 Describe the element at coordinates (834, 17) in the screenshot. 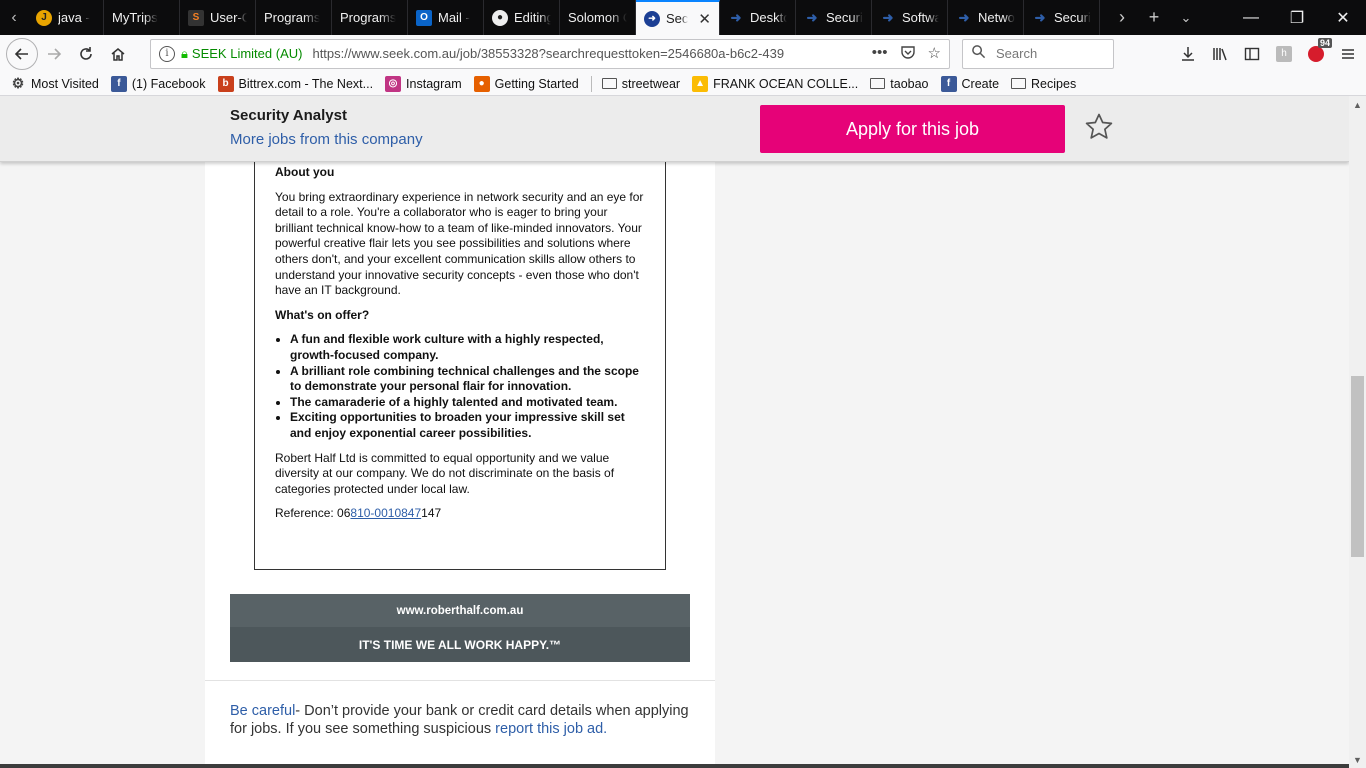

I see `tab-10: ➜ Securi` at that location.